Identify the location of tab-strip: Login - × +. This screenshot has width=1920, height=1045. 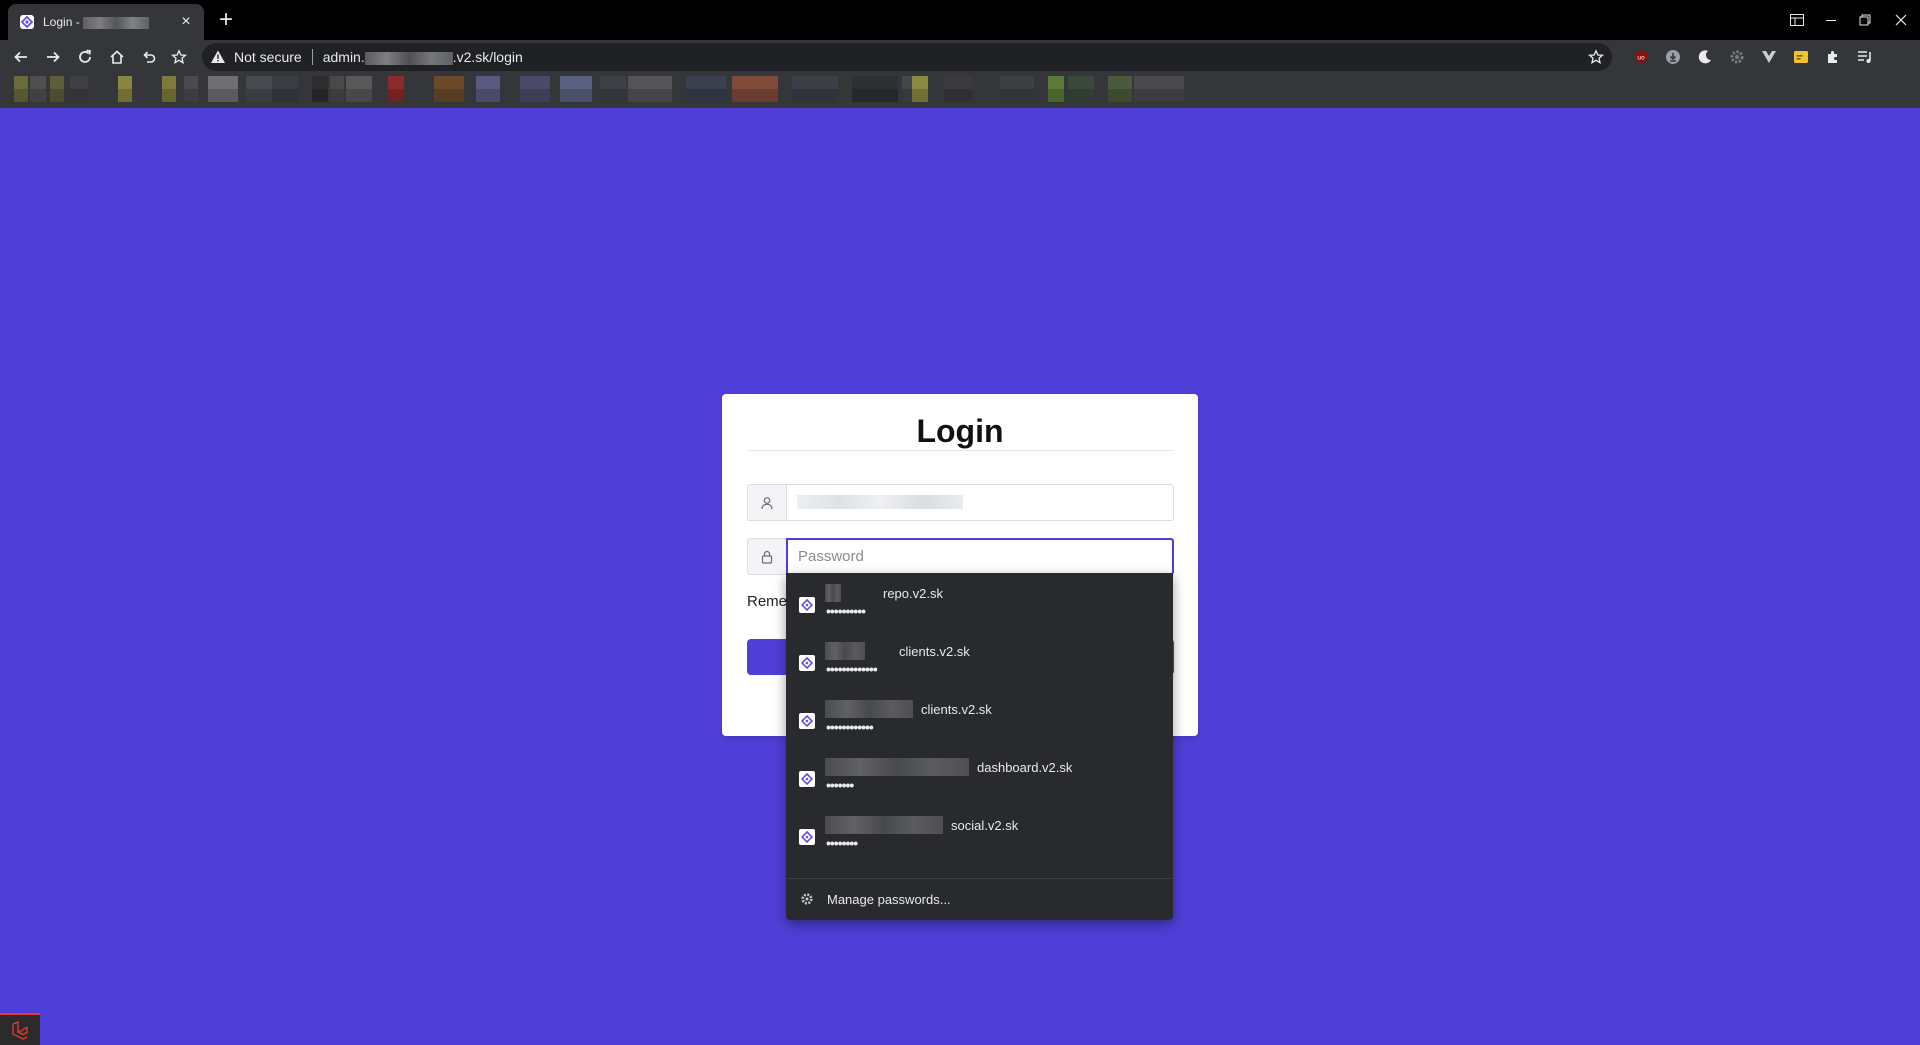
(960, 20).